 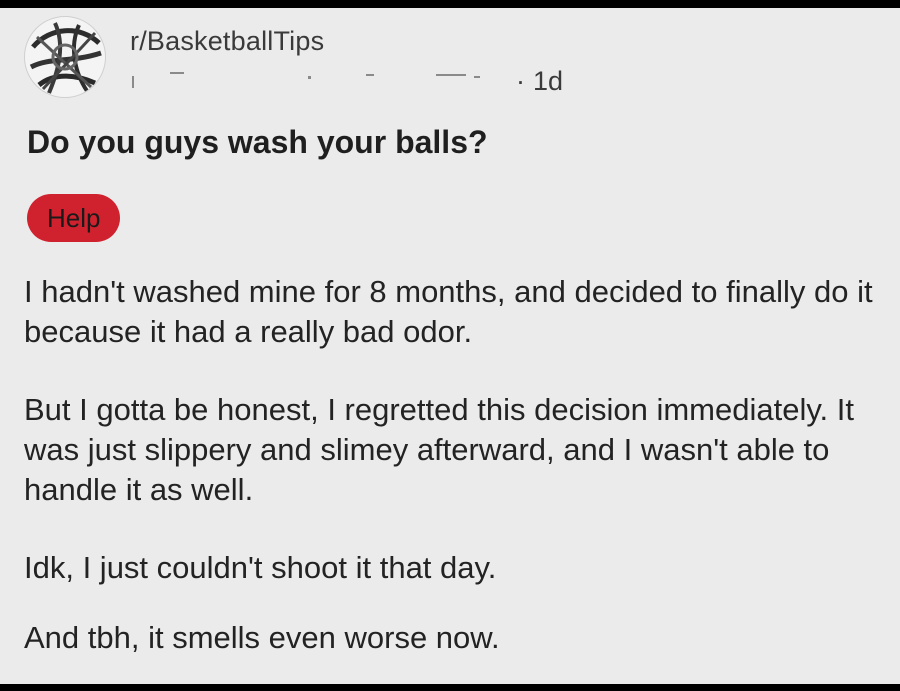 I want to click on post-meta: · 1d, so click(x=346, y=81).